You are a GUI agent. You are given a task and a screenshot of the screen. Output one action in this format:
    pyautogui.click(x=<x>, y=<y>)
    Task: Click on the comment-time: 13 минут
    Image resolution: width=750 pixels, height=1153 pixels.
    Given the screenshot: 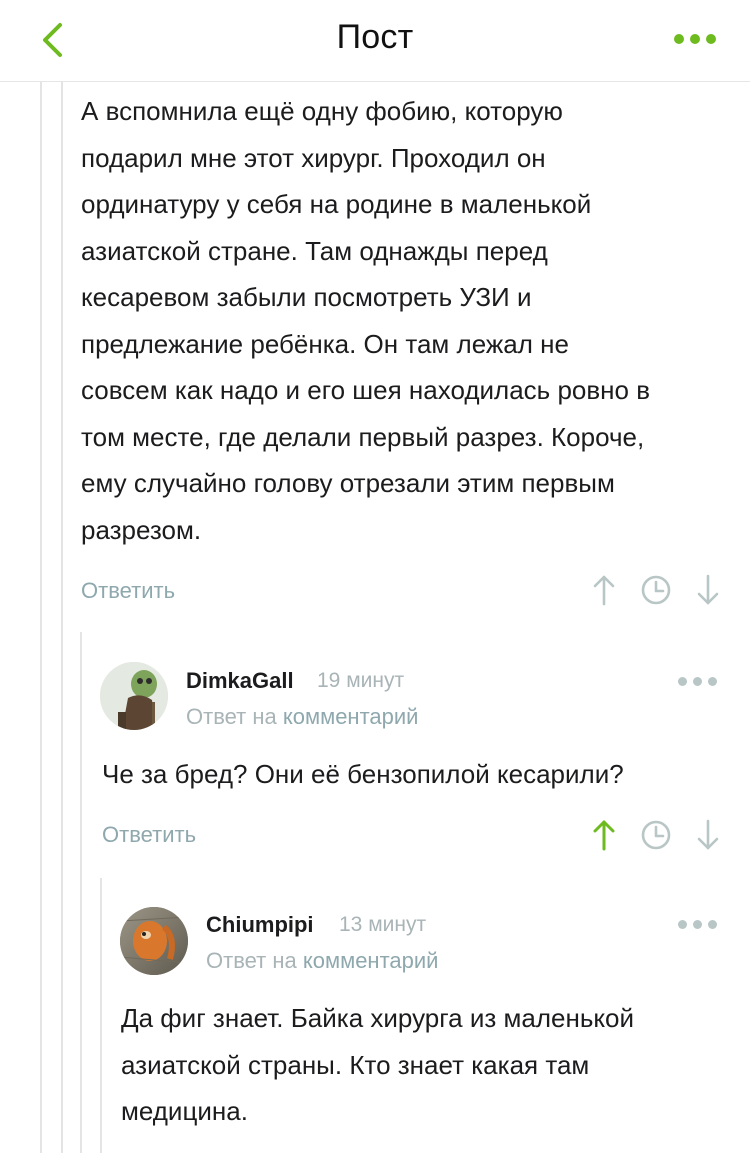 What is the action you would take?
    pyautogui.click(x=383, y=924)
    